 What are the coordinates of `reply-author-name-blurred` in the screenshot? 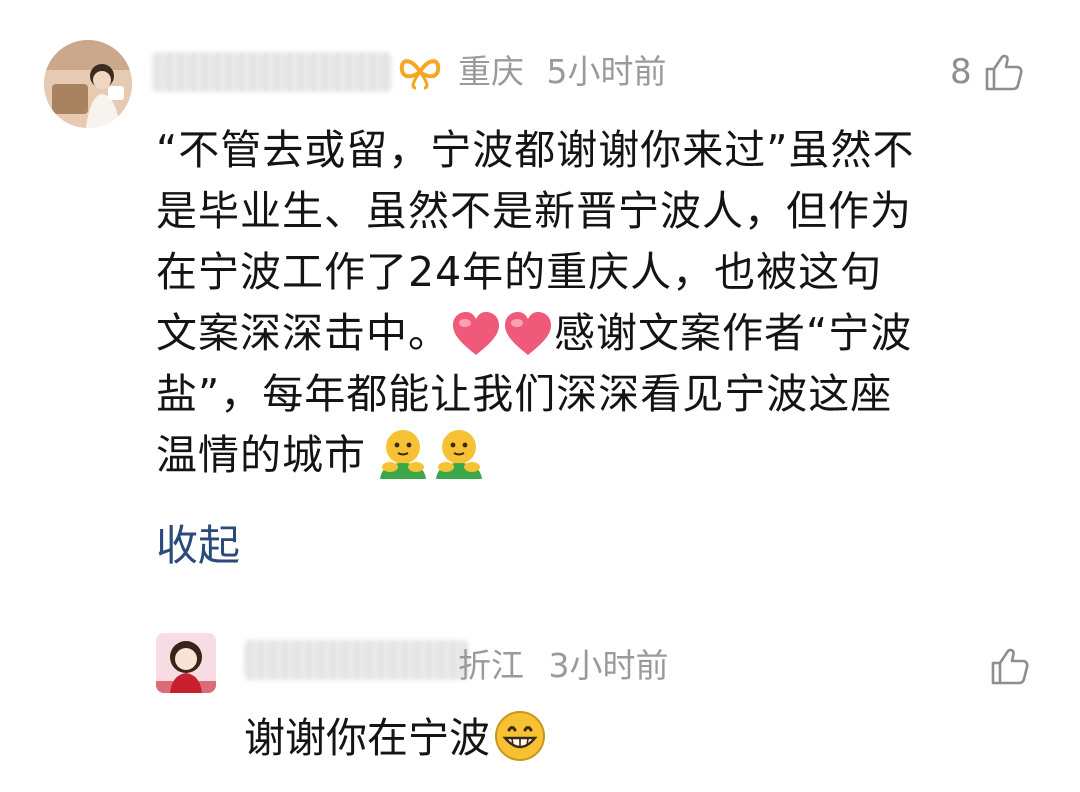 It's located at (356, 660).